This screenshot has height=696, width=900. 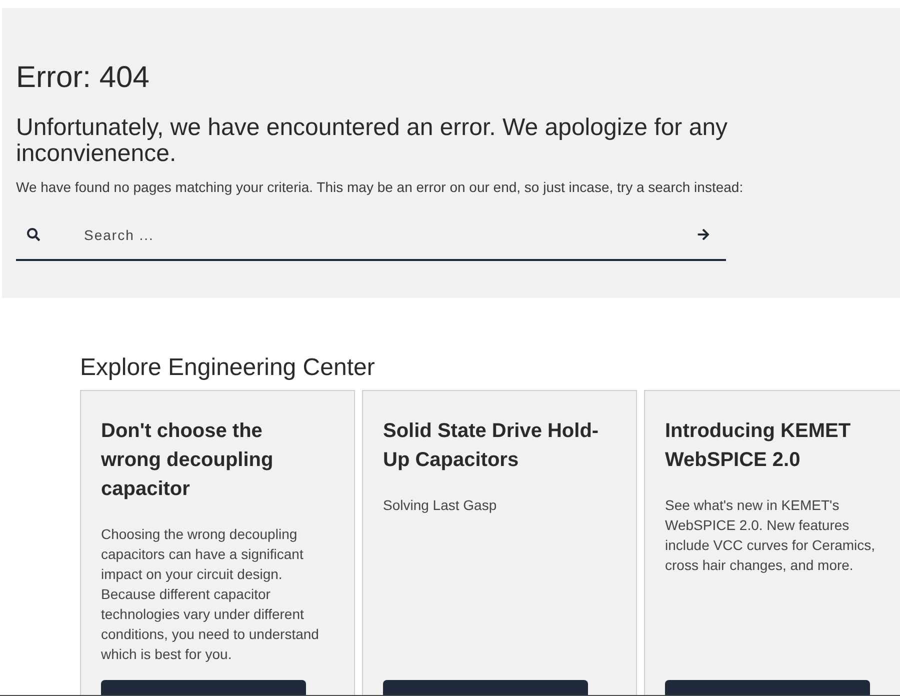 I want to click on card-description: Solving Last Gasp, so click(x=440, y=505).